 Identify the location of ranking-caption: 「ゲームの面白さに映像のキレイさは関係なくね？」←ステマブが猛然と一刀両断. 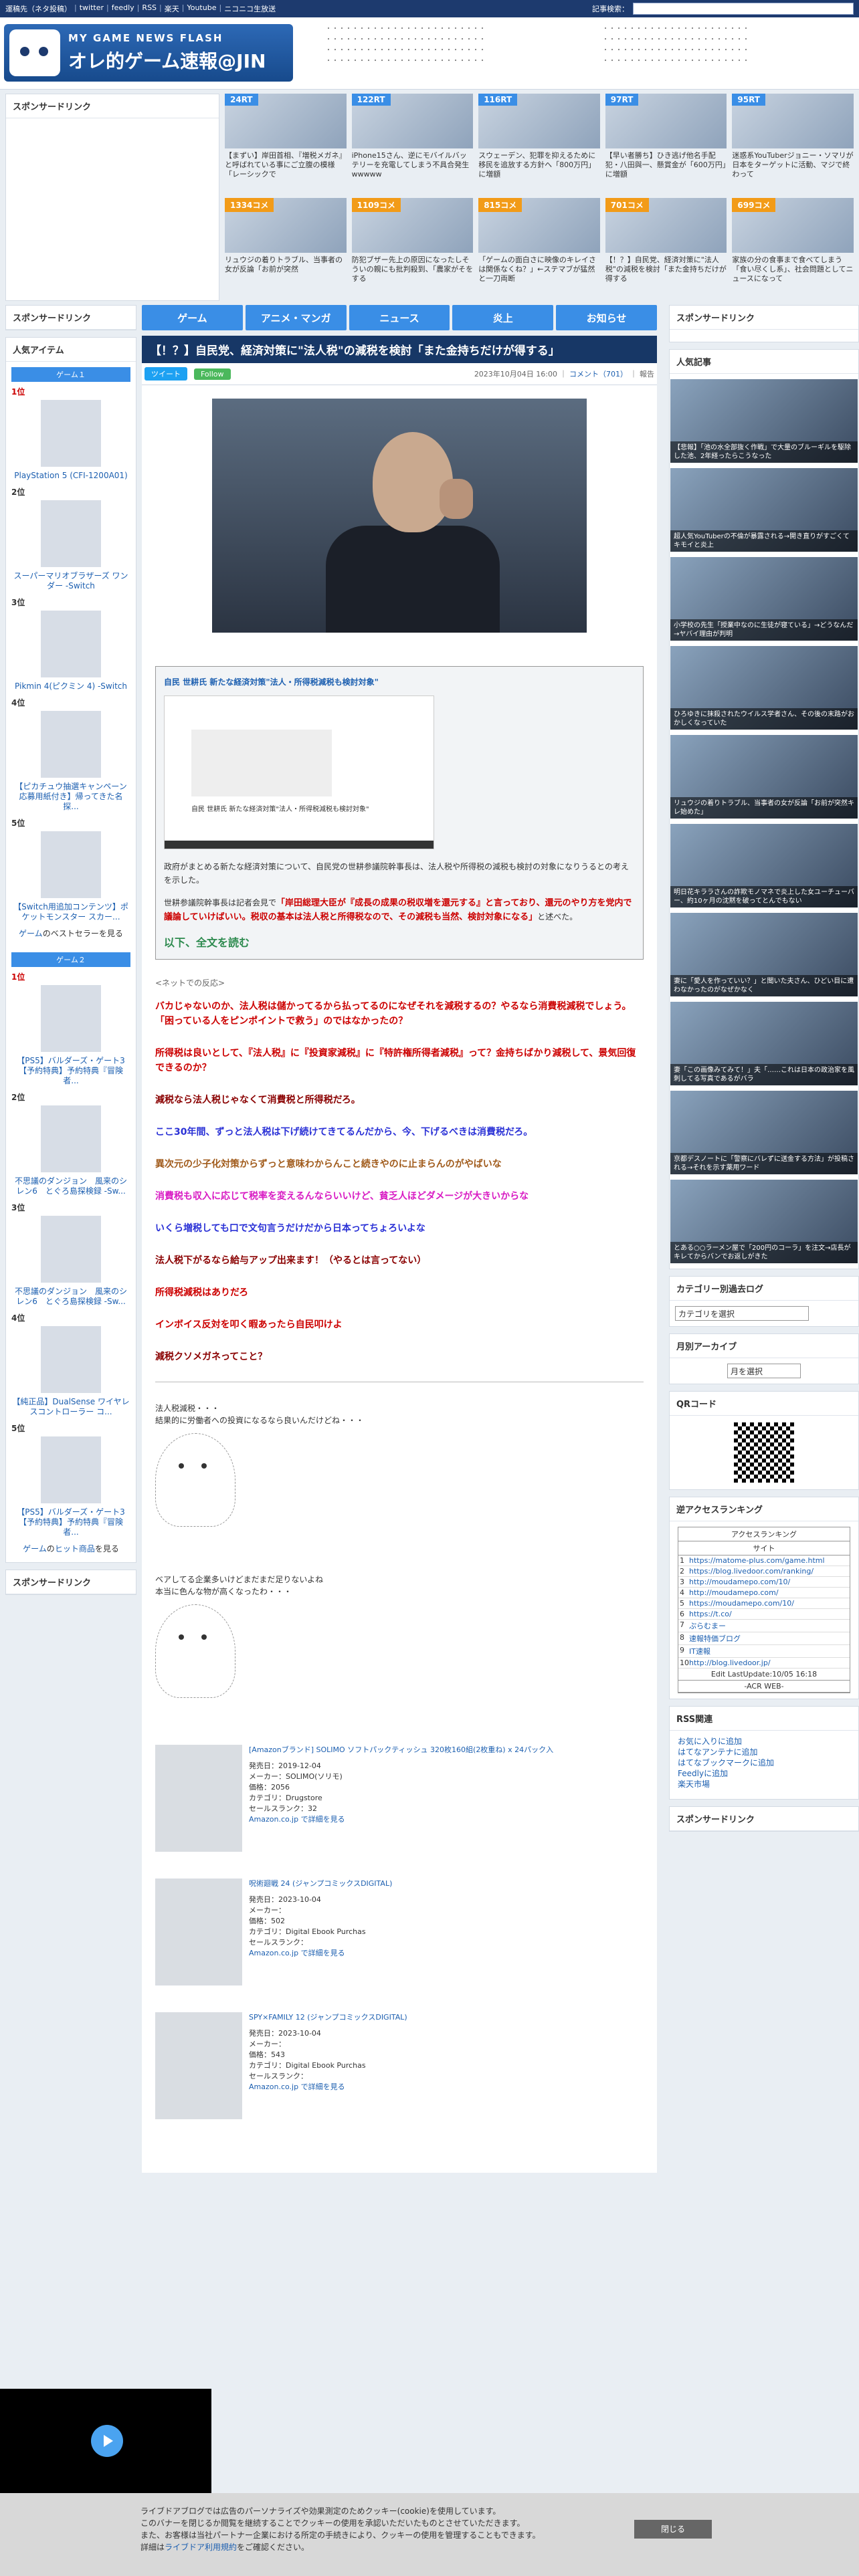
(539, 274).